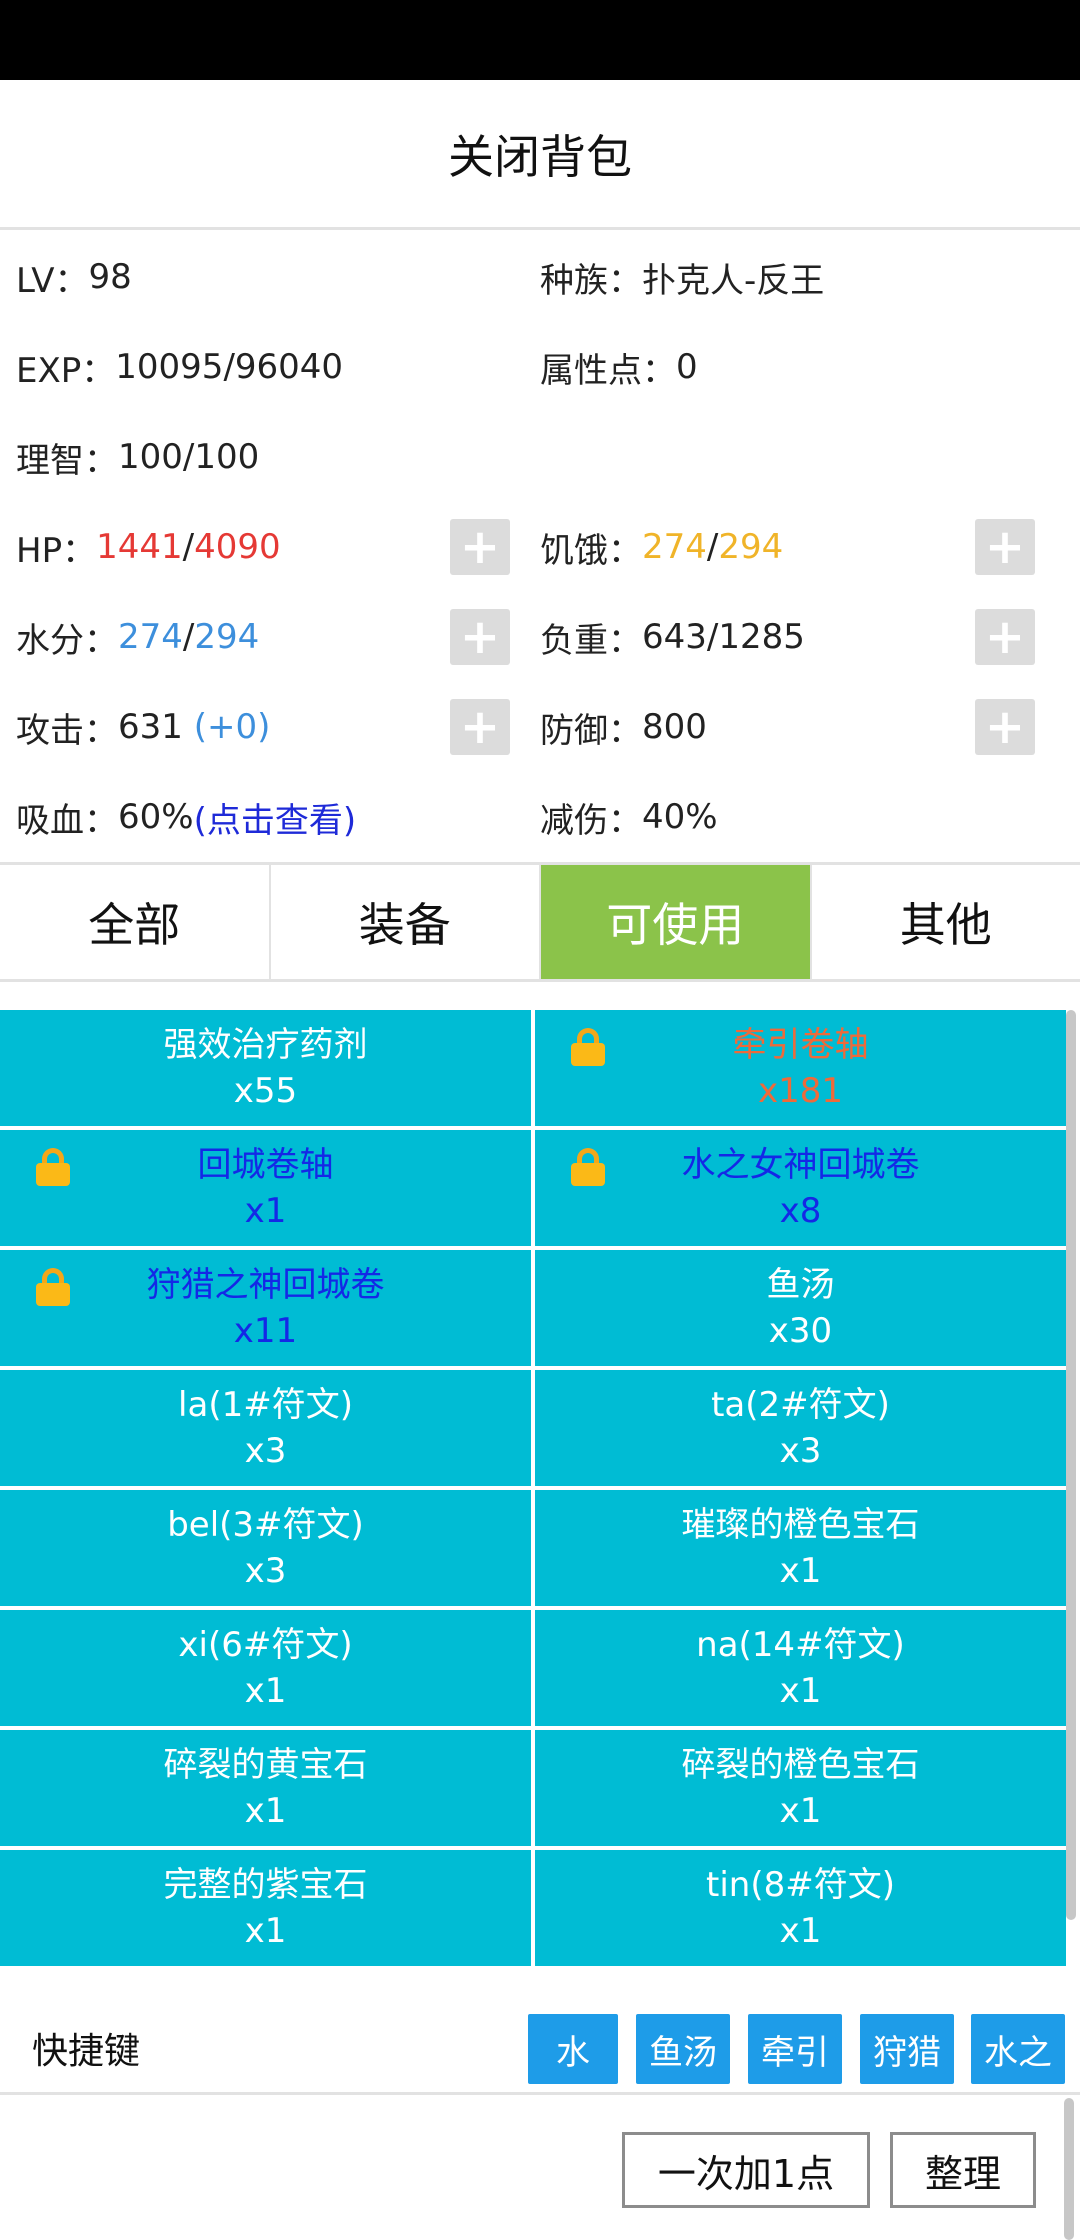 The image size is (1080, 2240). I want to click on stat-label: 种族：, so click(591, 280).